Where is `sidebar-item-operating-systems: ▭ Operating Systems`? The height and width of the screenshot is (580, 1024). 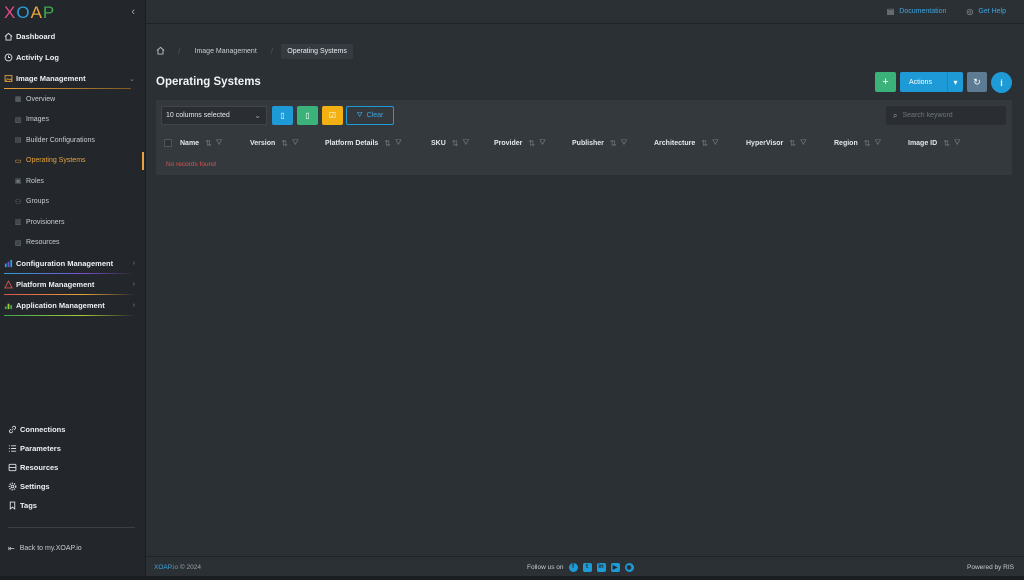
sidebar-item-operating-systems: ▭ Operating Systems is located at coordinates (72, 161).